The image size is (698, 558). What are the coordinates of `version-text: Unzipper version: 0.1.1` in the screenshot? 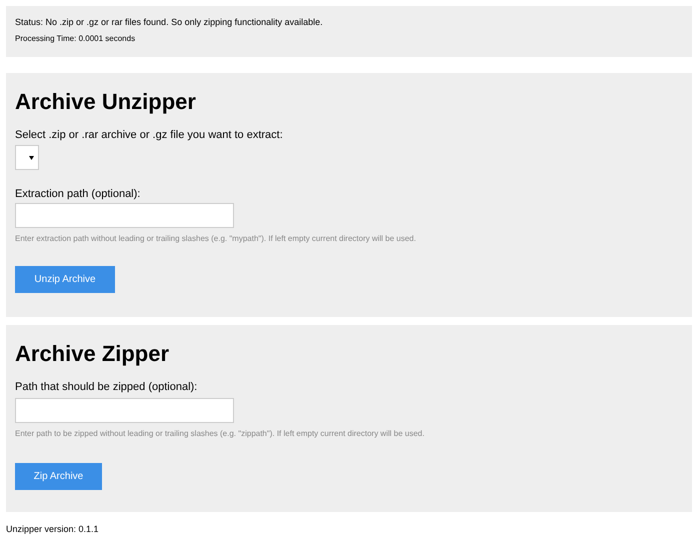 It's located at (53, 529).